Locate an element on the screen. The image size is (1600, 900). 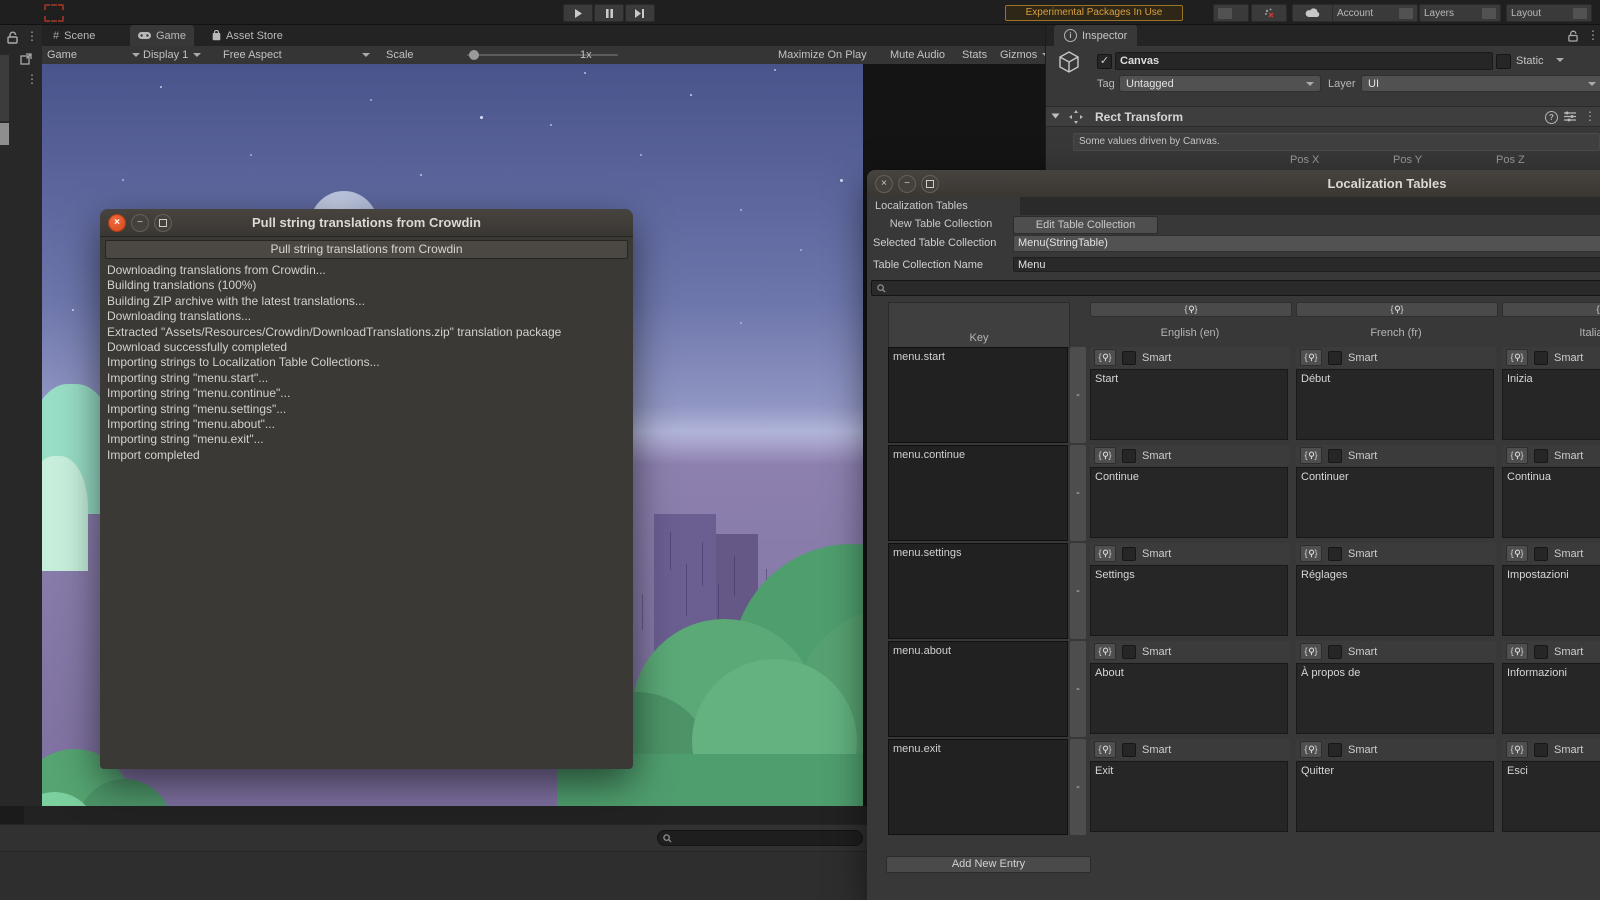
layers-dropdown: Layers is located at coordinates (1460, 13).